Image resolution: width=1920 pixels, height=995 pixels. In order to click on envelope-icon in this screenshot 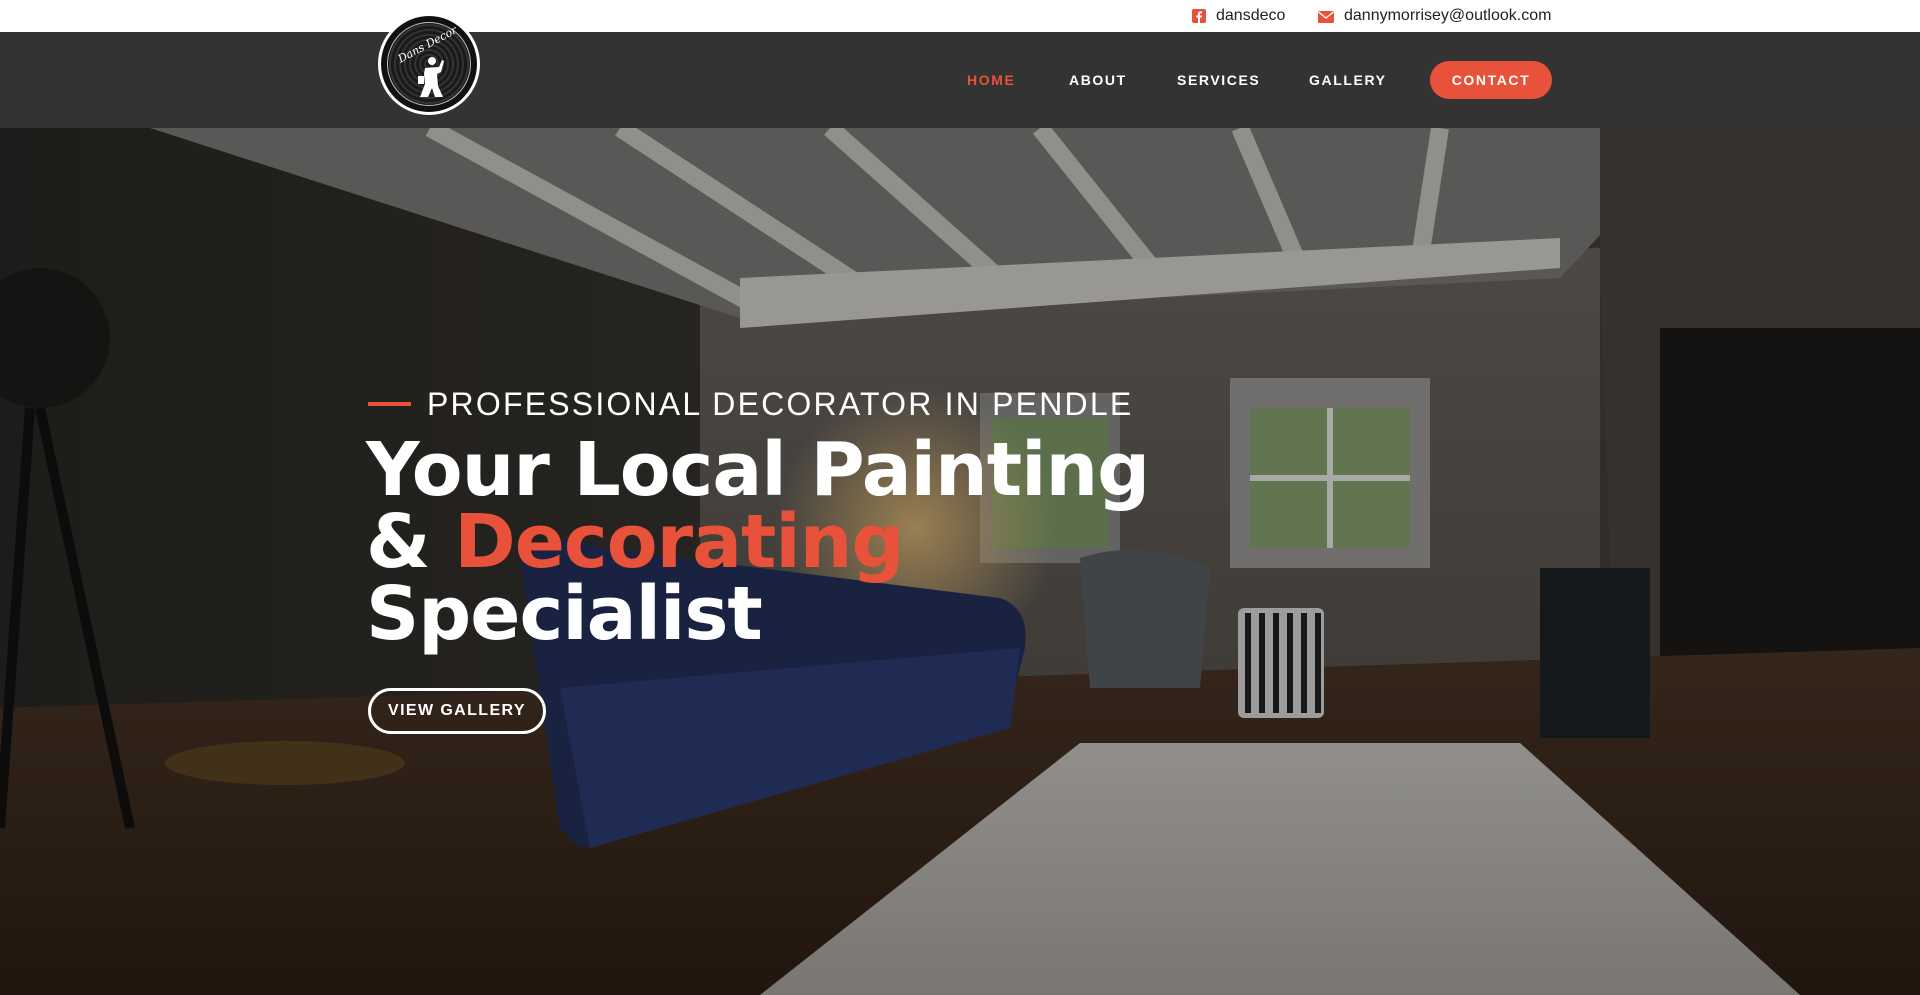, I will do `click(1326, 16)`.